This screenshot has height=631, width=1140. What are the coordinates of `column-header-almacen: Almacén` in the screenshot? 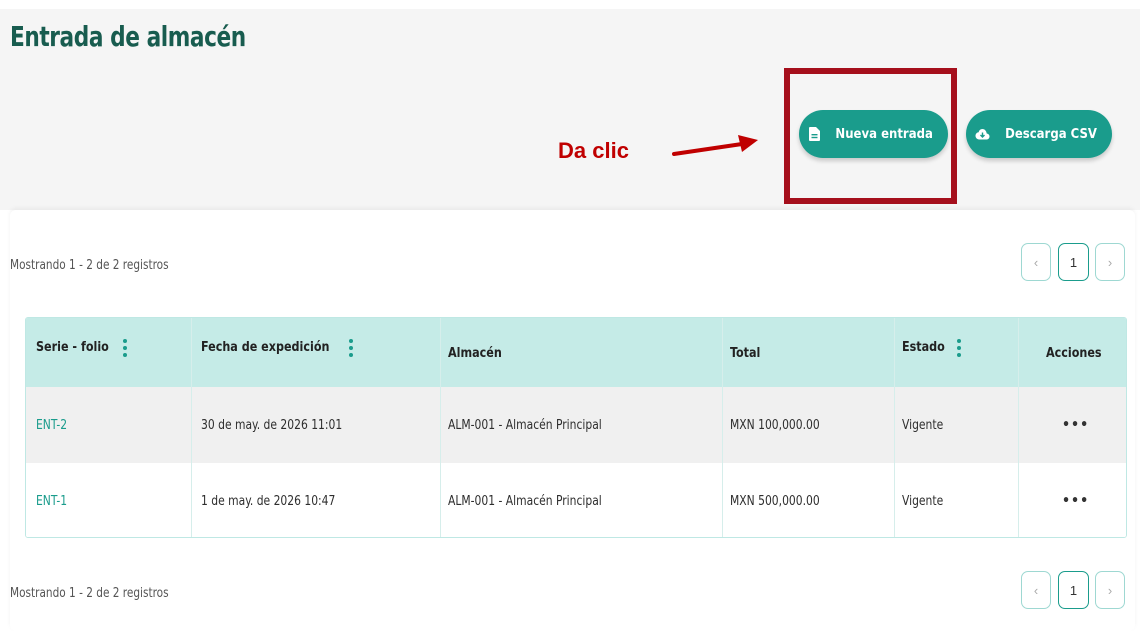 It's located at (475, 352).